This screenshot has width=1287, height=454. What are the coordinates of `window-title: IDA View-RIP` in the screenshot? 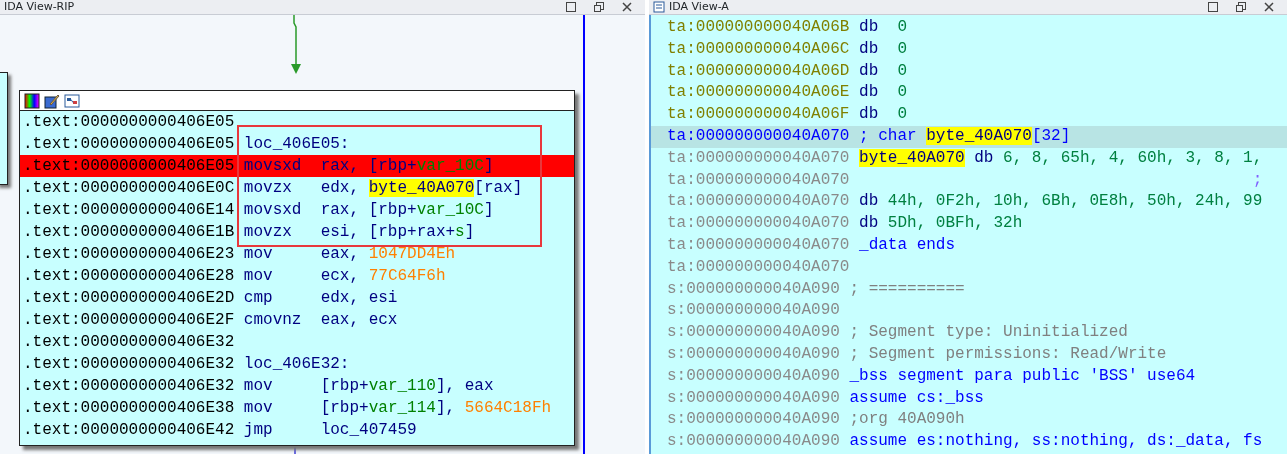 It's located at (39, 7).